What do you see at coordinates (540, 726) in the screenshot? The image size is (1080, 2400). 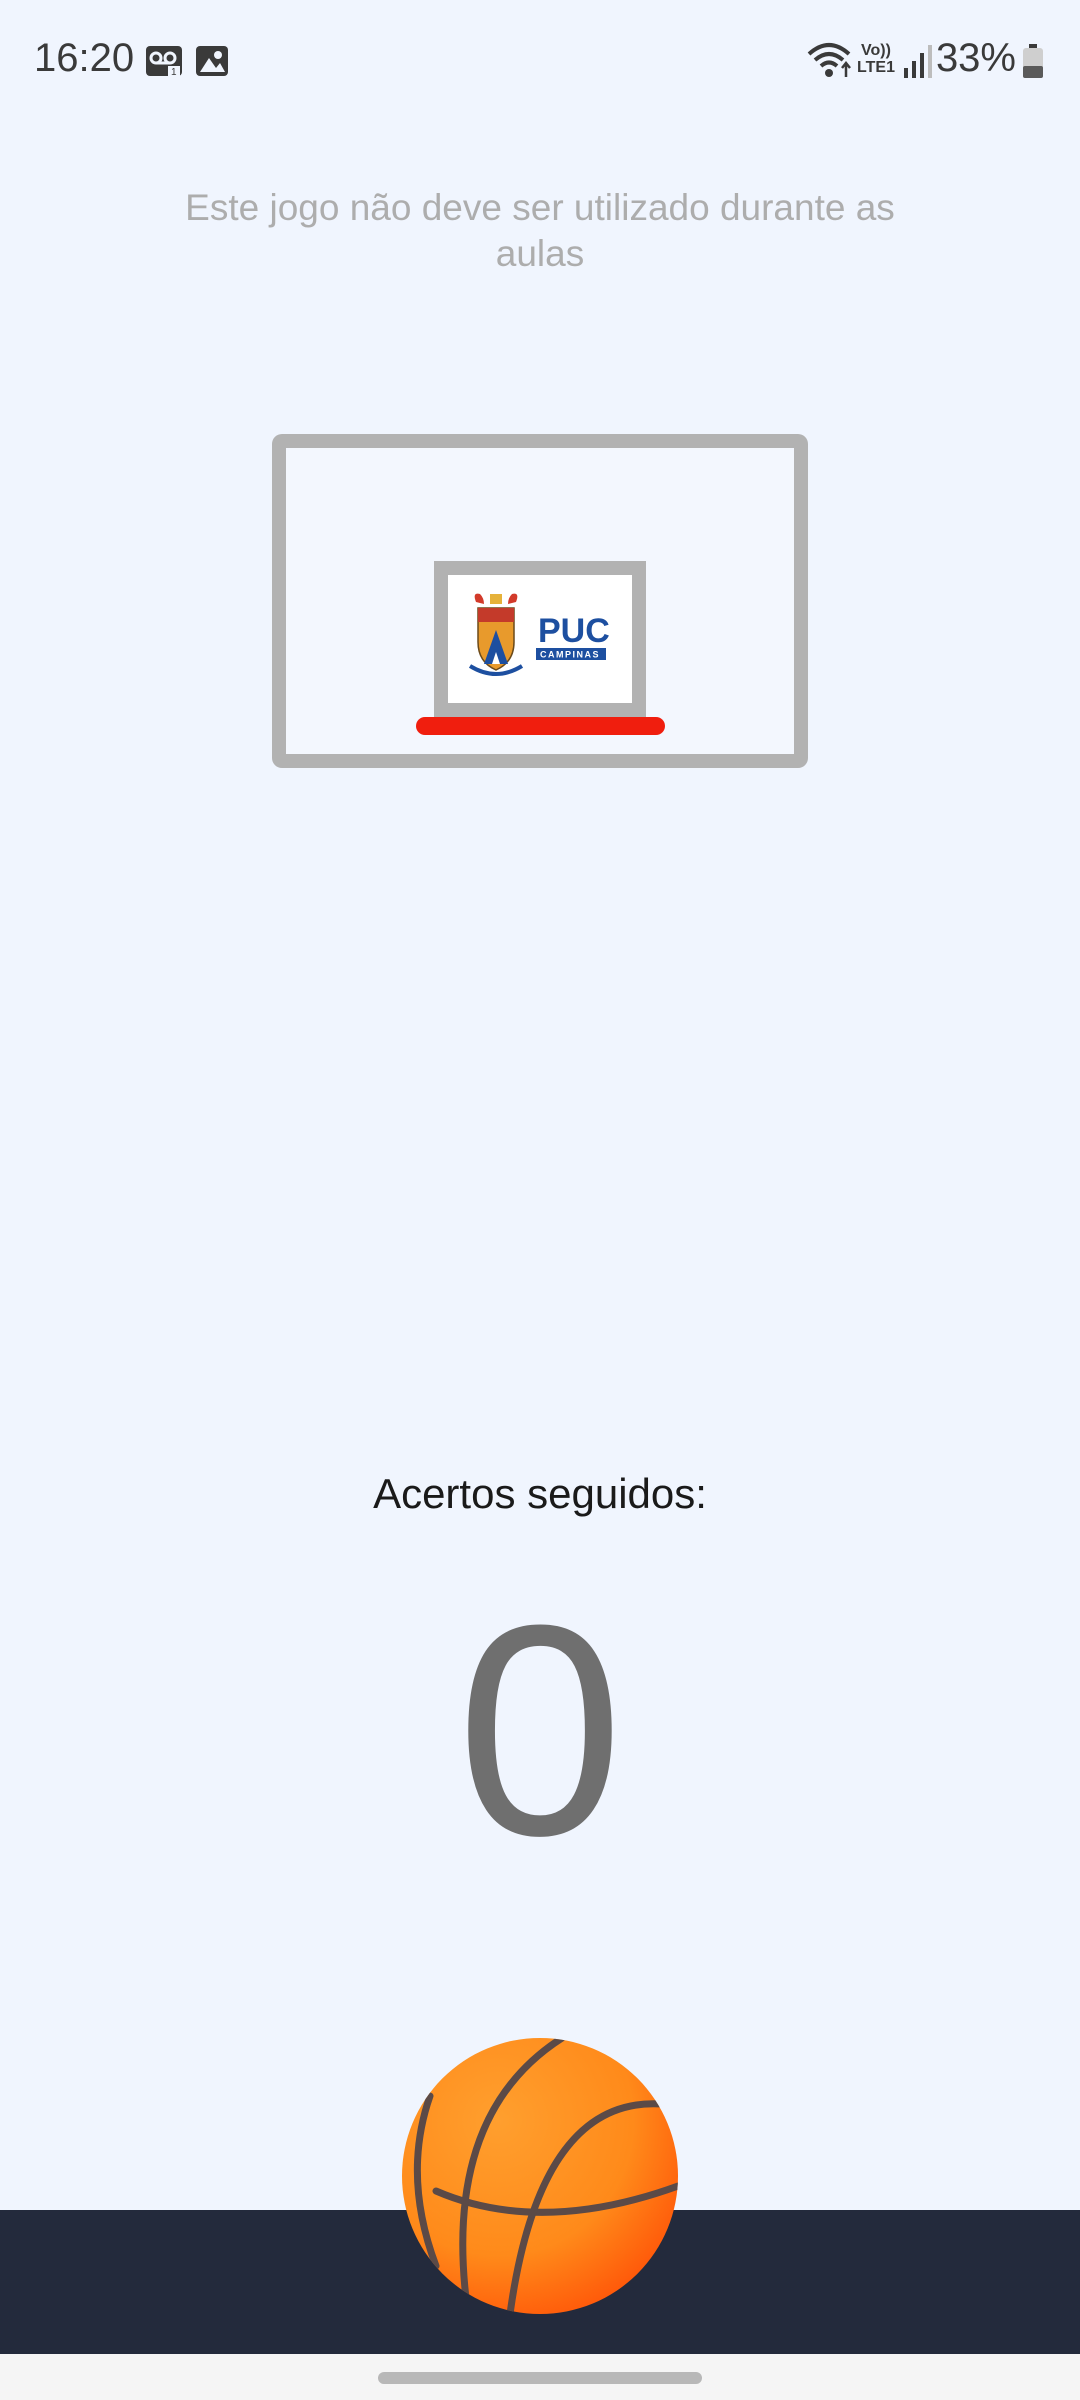 I see `hoop-rim` at bounding box center [540, 726].